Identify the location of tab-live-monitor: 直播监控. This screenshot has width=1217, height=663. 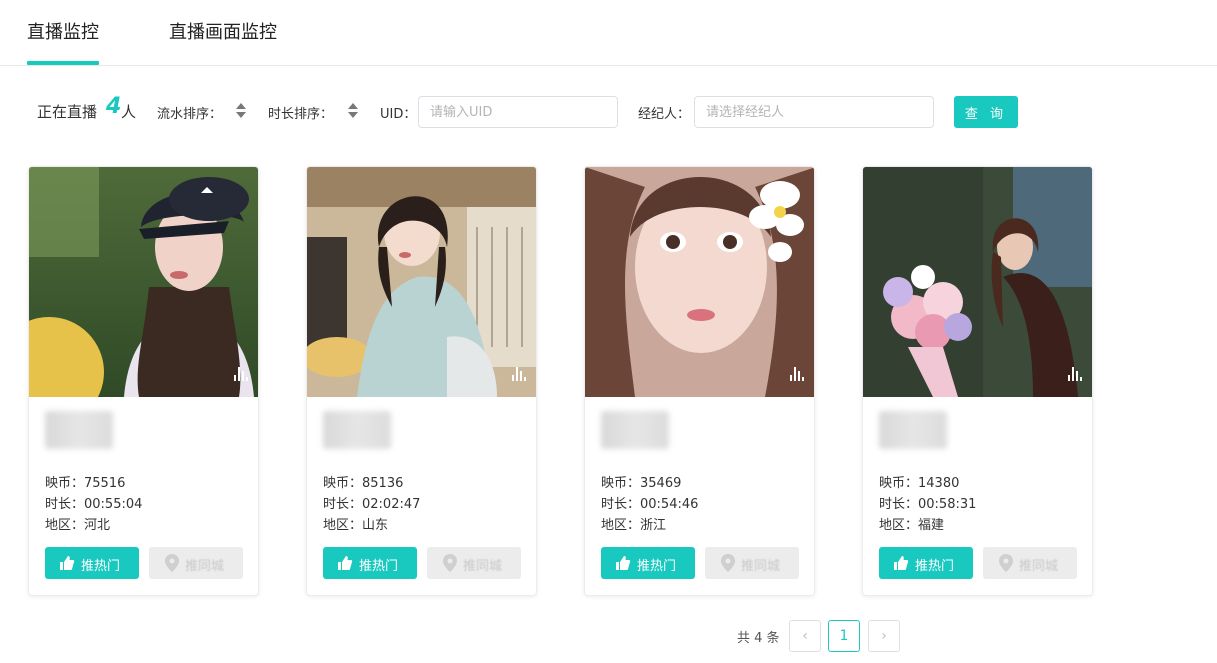
(63, 31).